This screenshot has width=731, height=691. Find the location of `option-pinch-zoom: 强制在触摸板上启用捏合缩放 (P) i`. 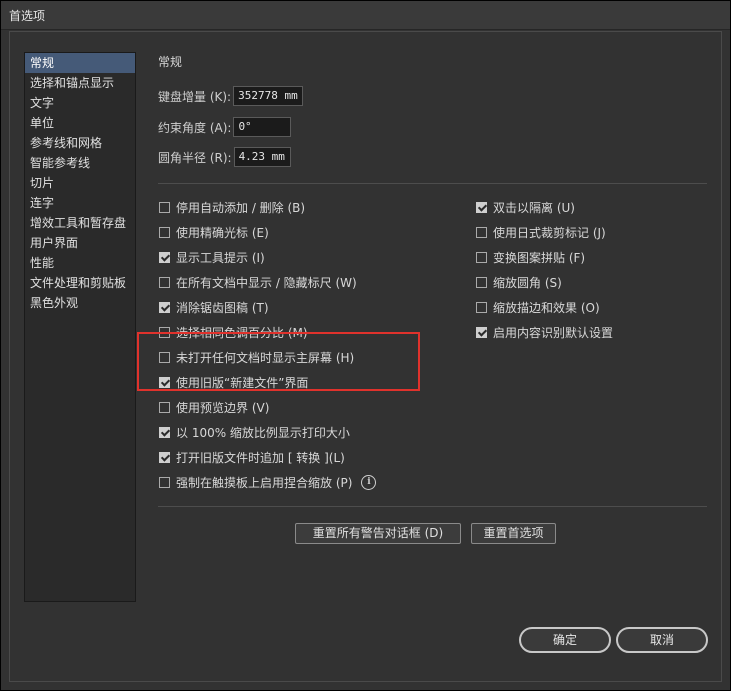

option-pinch-zoom: 强制在触摸板上启用捏合缩放 (P) i is located at coordinates (268, 482).